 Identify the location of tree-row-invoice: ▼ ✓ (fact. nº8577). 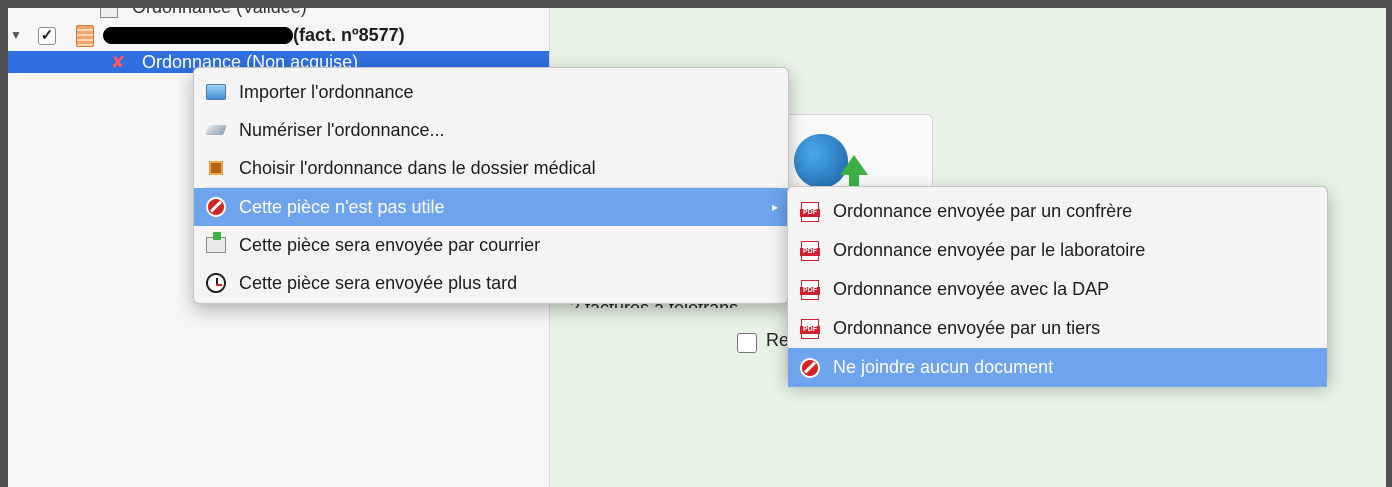
(278, 35).